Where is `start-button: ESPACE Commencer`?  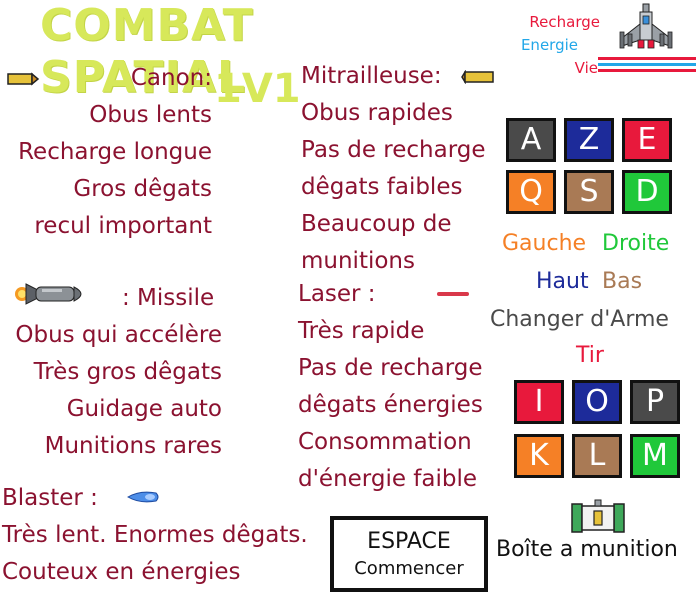
start-button: ESPACE Commencer is located at coordinates (409, 554).